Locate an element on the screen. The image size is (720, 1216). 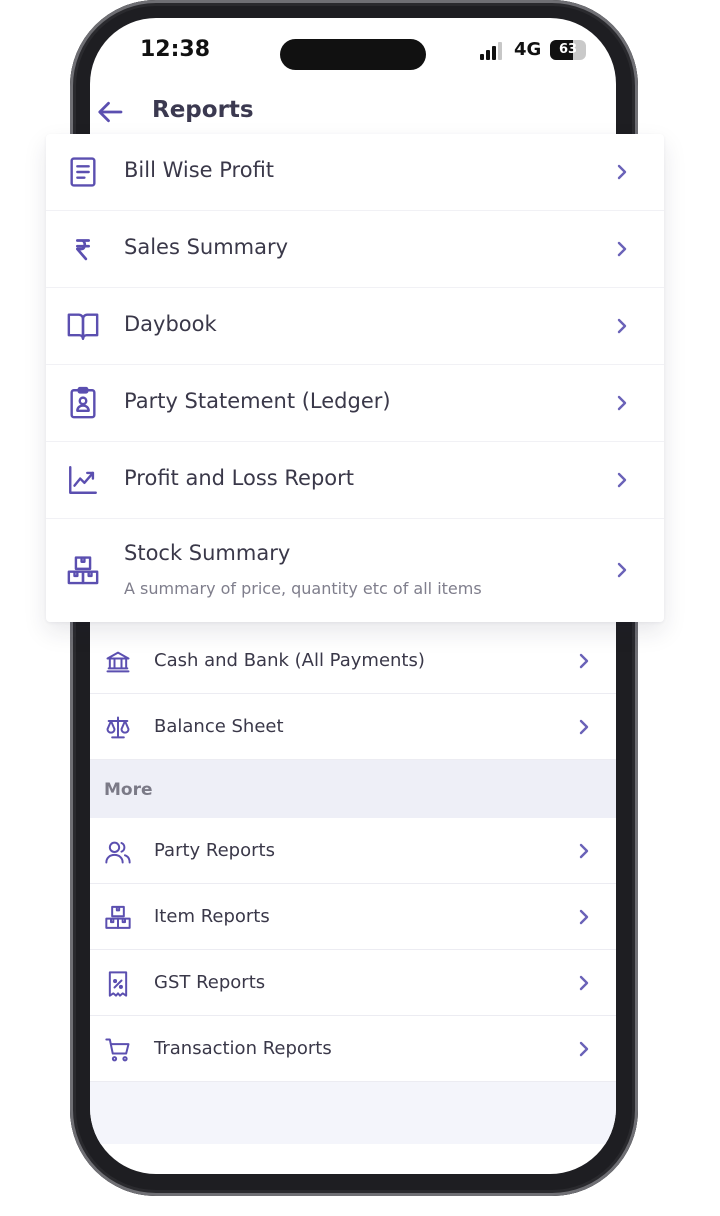
trend-up-icon is located at coordinates (83, 480).